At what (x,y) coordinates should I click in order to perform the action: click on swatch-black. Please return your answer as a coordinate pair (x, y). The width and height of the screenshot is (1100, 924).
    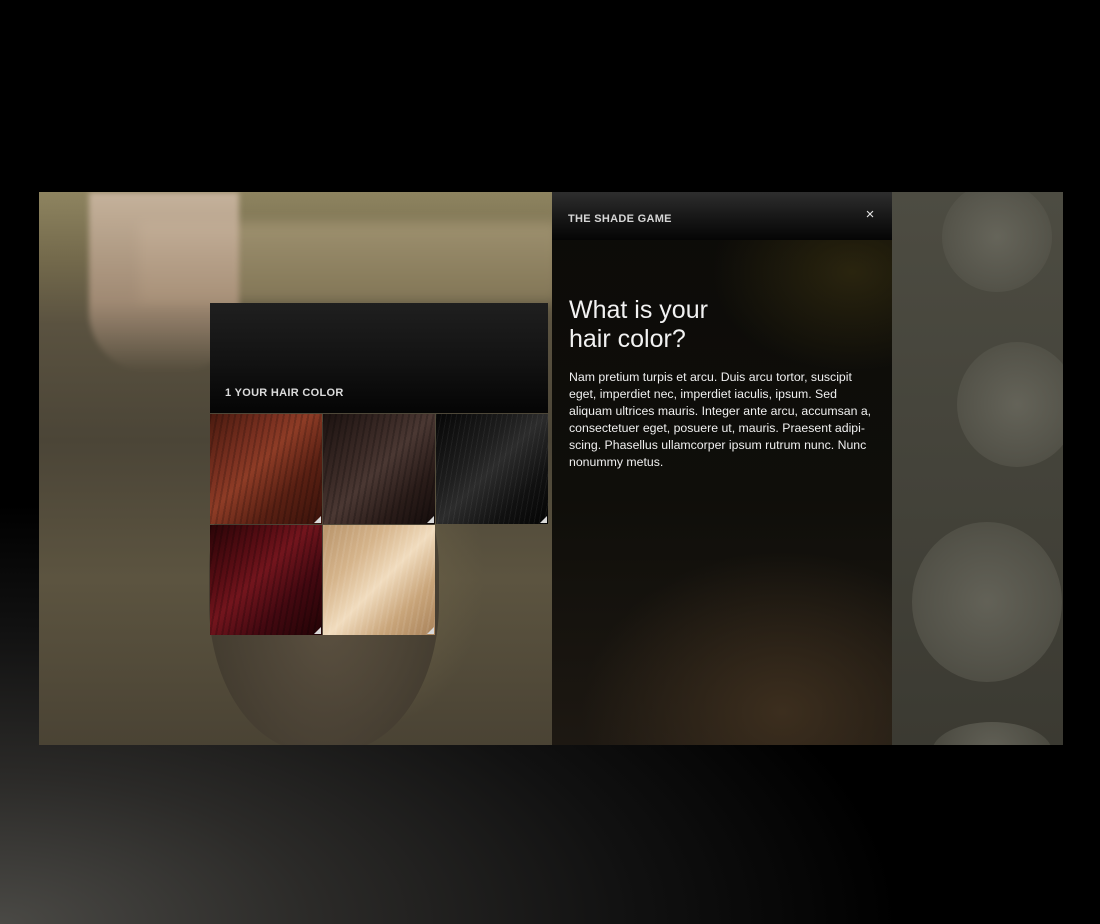
    Looking at the image, I should click on (492, 469).